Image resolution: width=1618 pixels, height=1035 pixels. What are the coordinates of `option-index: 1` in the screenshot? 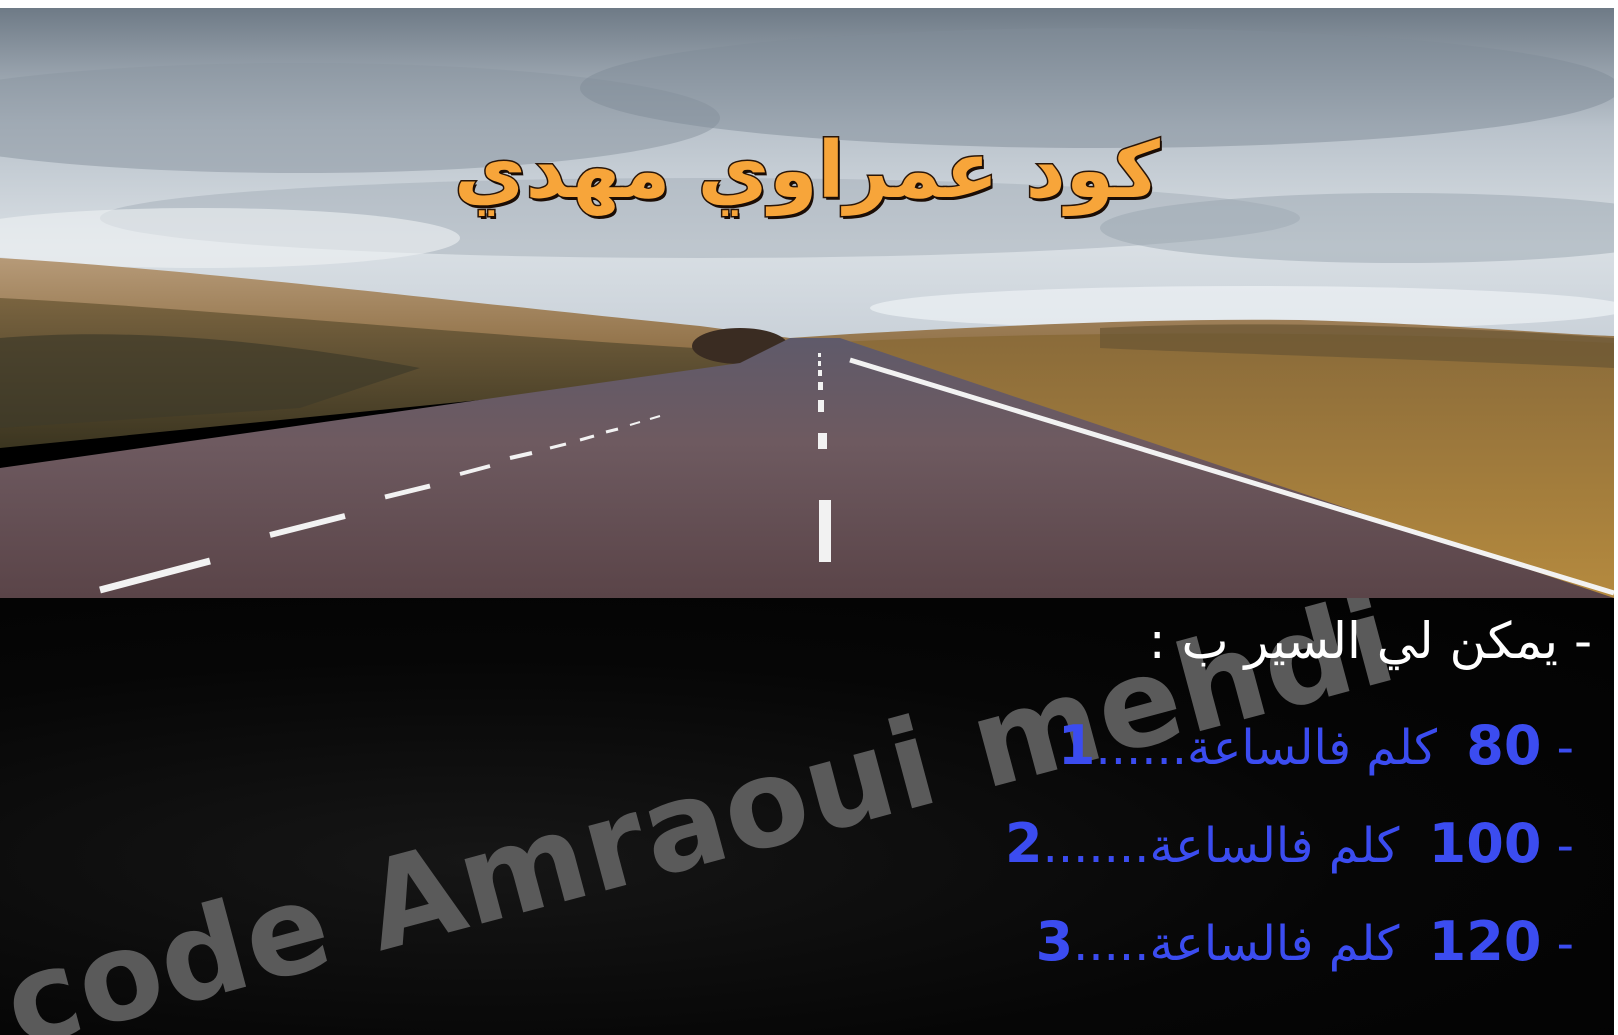 It's located at (1076, 745).